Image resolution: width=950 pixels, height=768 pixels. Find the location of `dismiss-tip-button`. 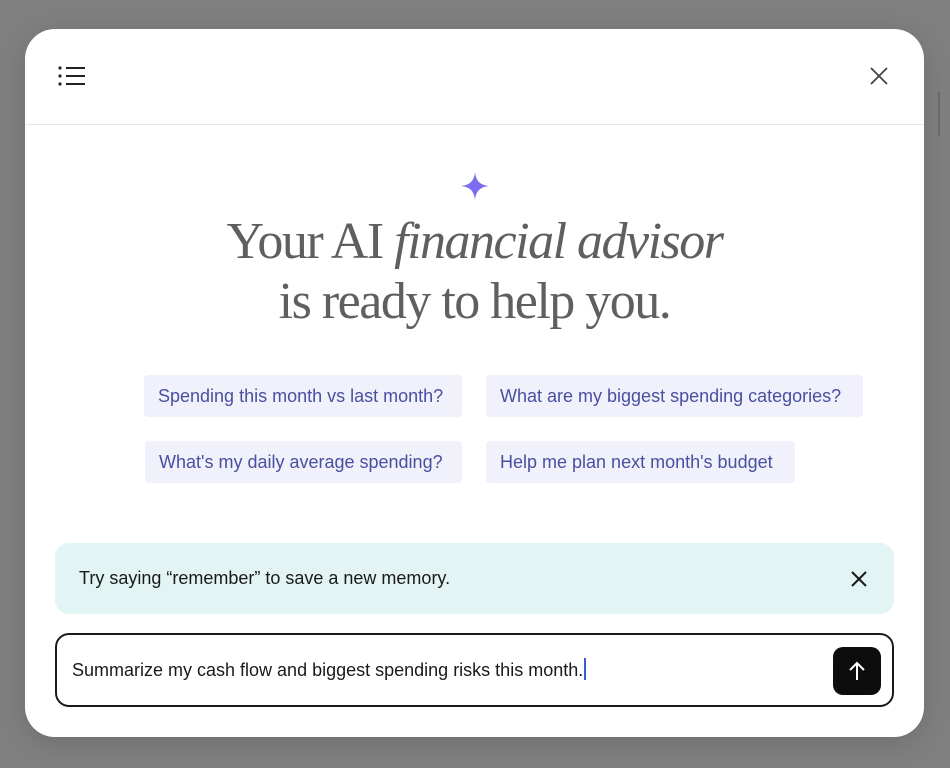

dismiss-tip-button is located at coordinates (859, 579).